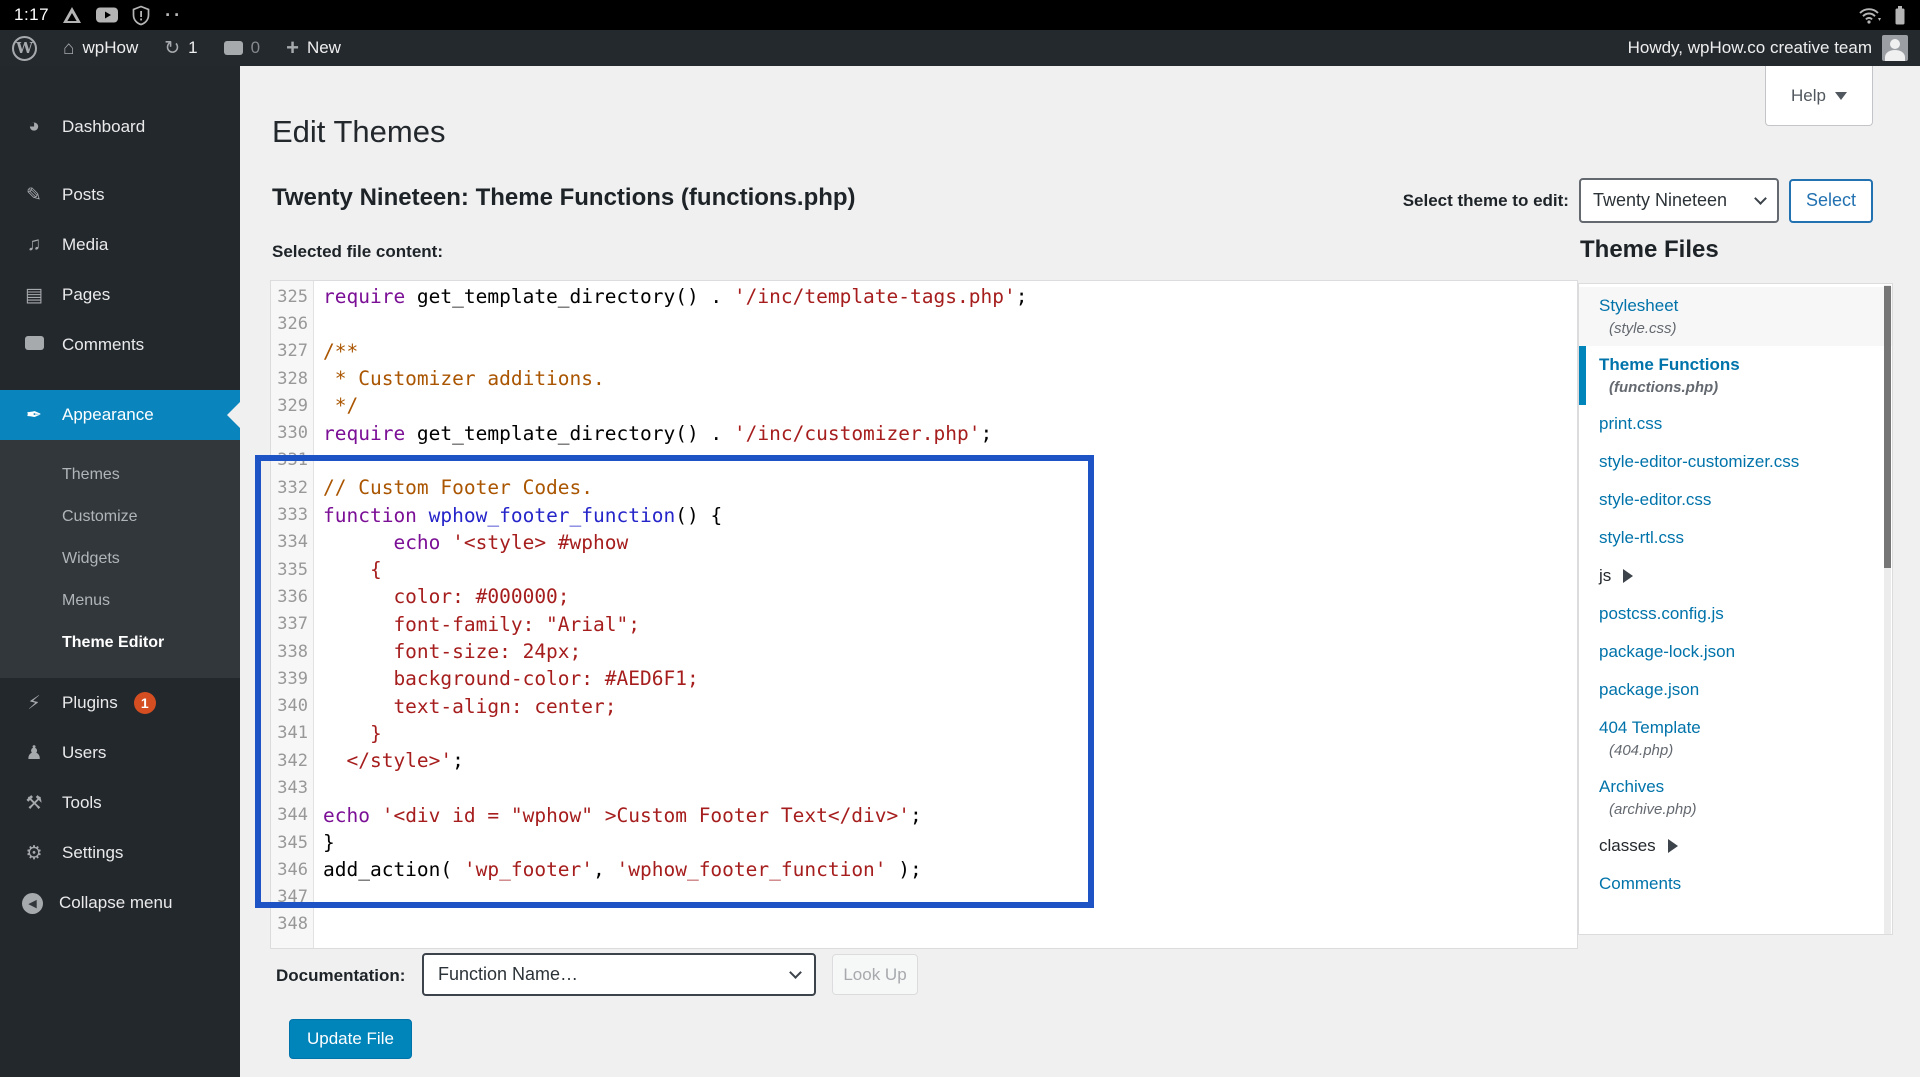 The height and width of the screenshot is (1077, 1920). What do you see at coordinates (1735, 462) in the screenshot?
I see `theme-file-style-editor-customizer.css: style-editor-customizer.css` at bounding box center [1735, 462].